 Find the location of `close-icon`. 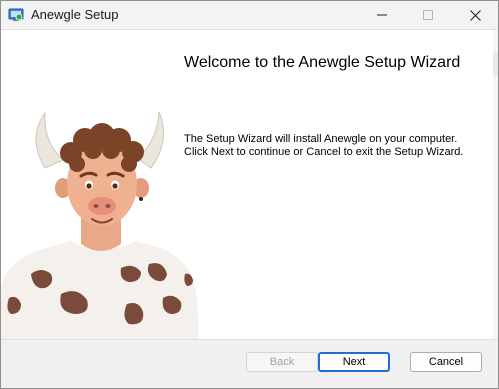

close-icon is located at coordinates (475, 15).